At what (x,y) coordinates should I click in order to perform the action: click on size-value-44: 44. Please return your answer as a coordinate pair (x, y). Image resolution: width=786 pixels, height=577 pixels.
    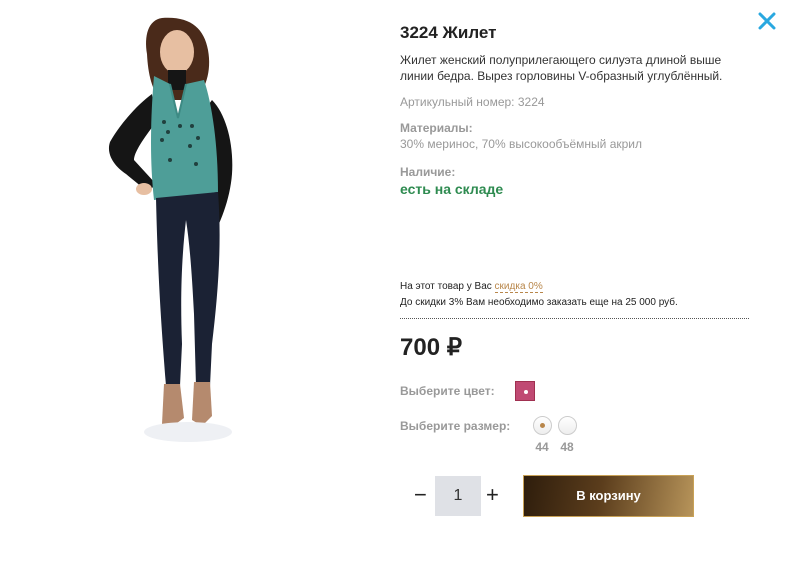
    Looking at the image, I should click on (542, 447).